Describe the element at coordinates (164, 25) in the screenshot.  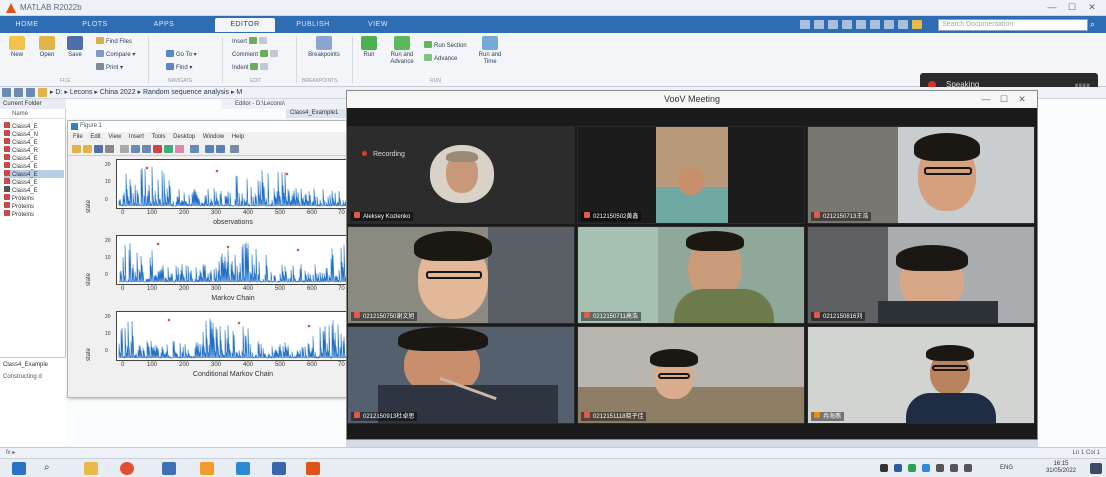
I see `tab-apps: APPS` at that location.